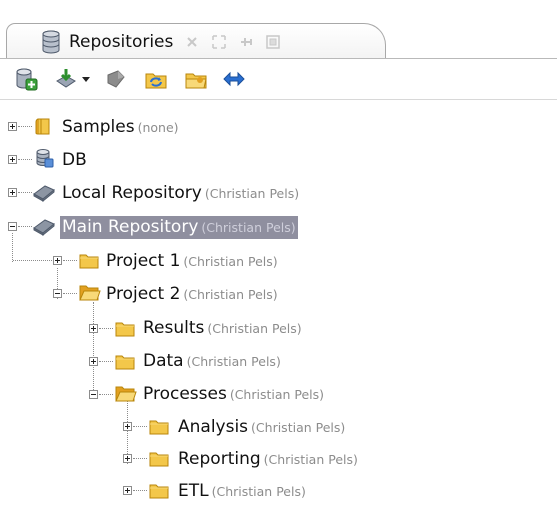  What do you see at coordinates (130, 227) in the screenshot?
I see `node-name: Main Repository` at bounding box center [130, 227].